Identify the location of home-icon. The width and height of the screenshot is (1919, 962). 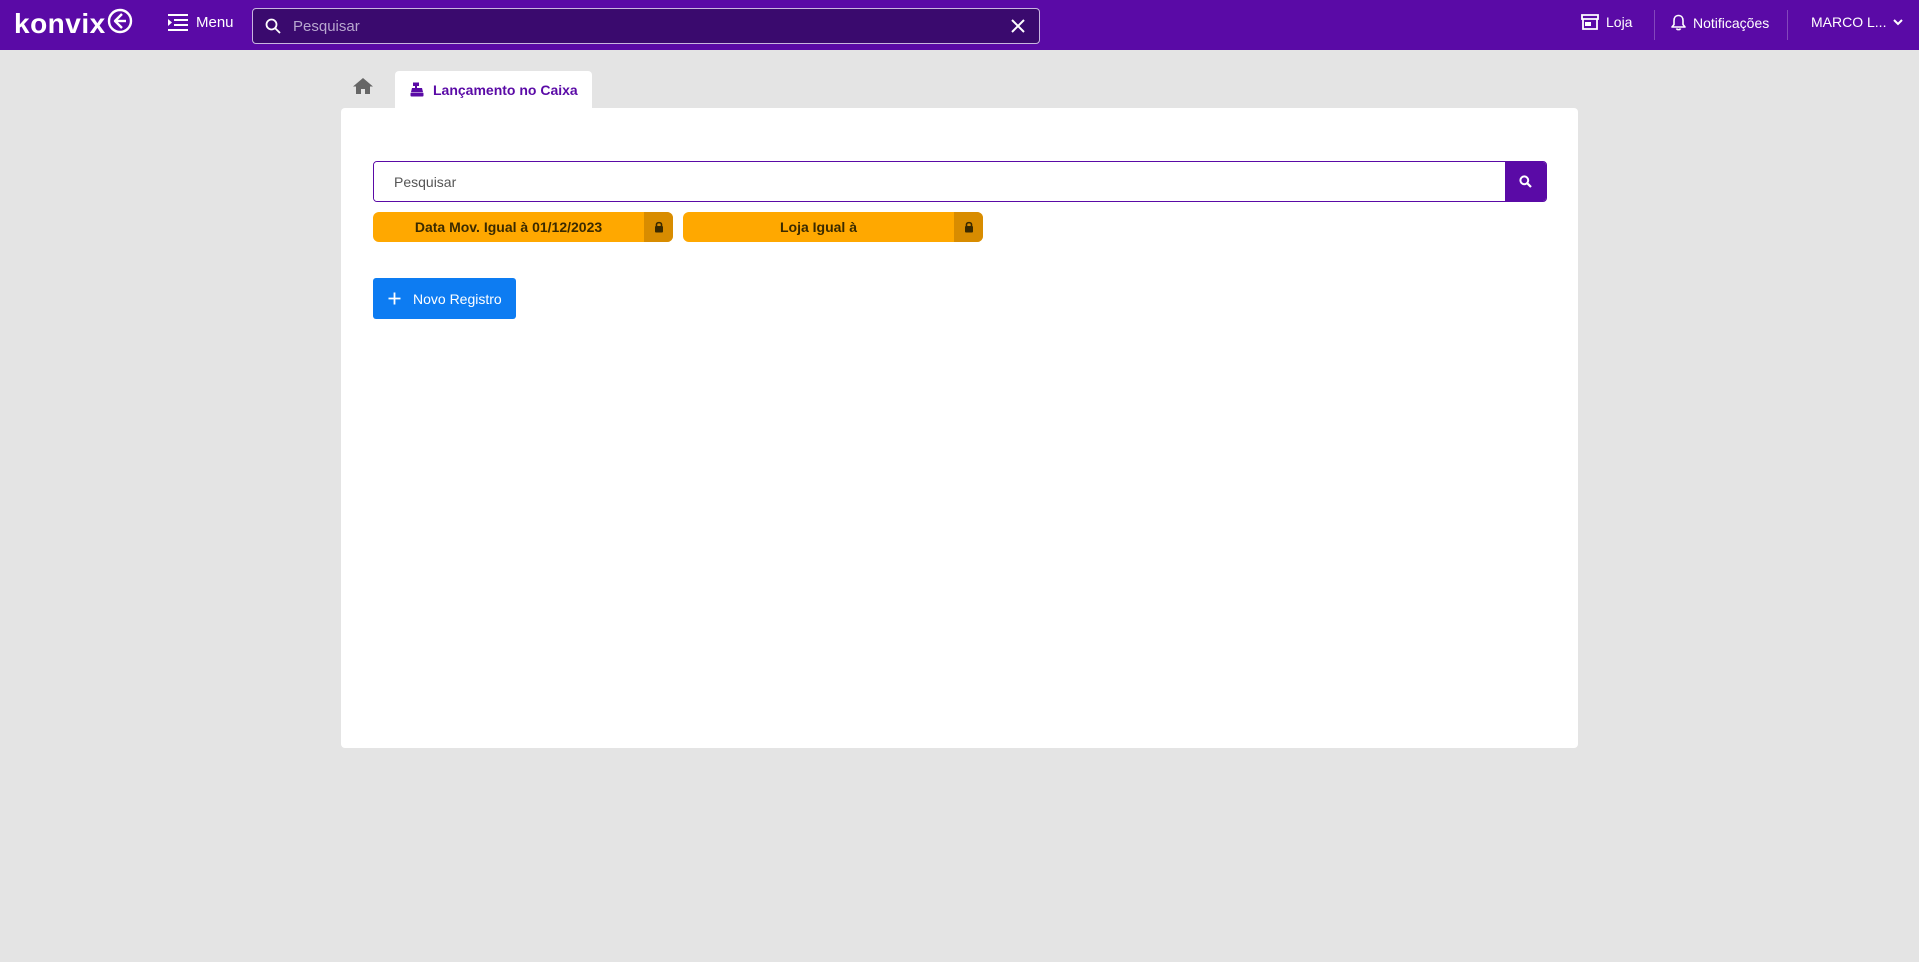
(363, 86).